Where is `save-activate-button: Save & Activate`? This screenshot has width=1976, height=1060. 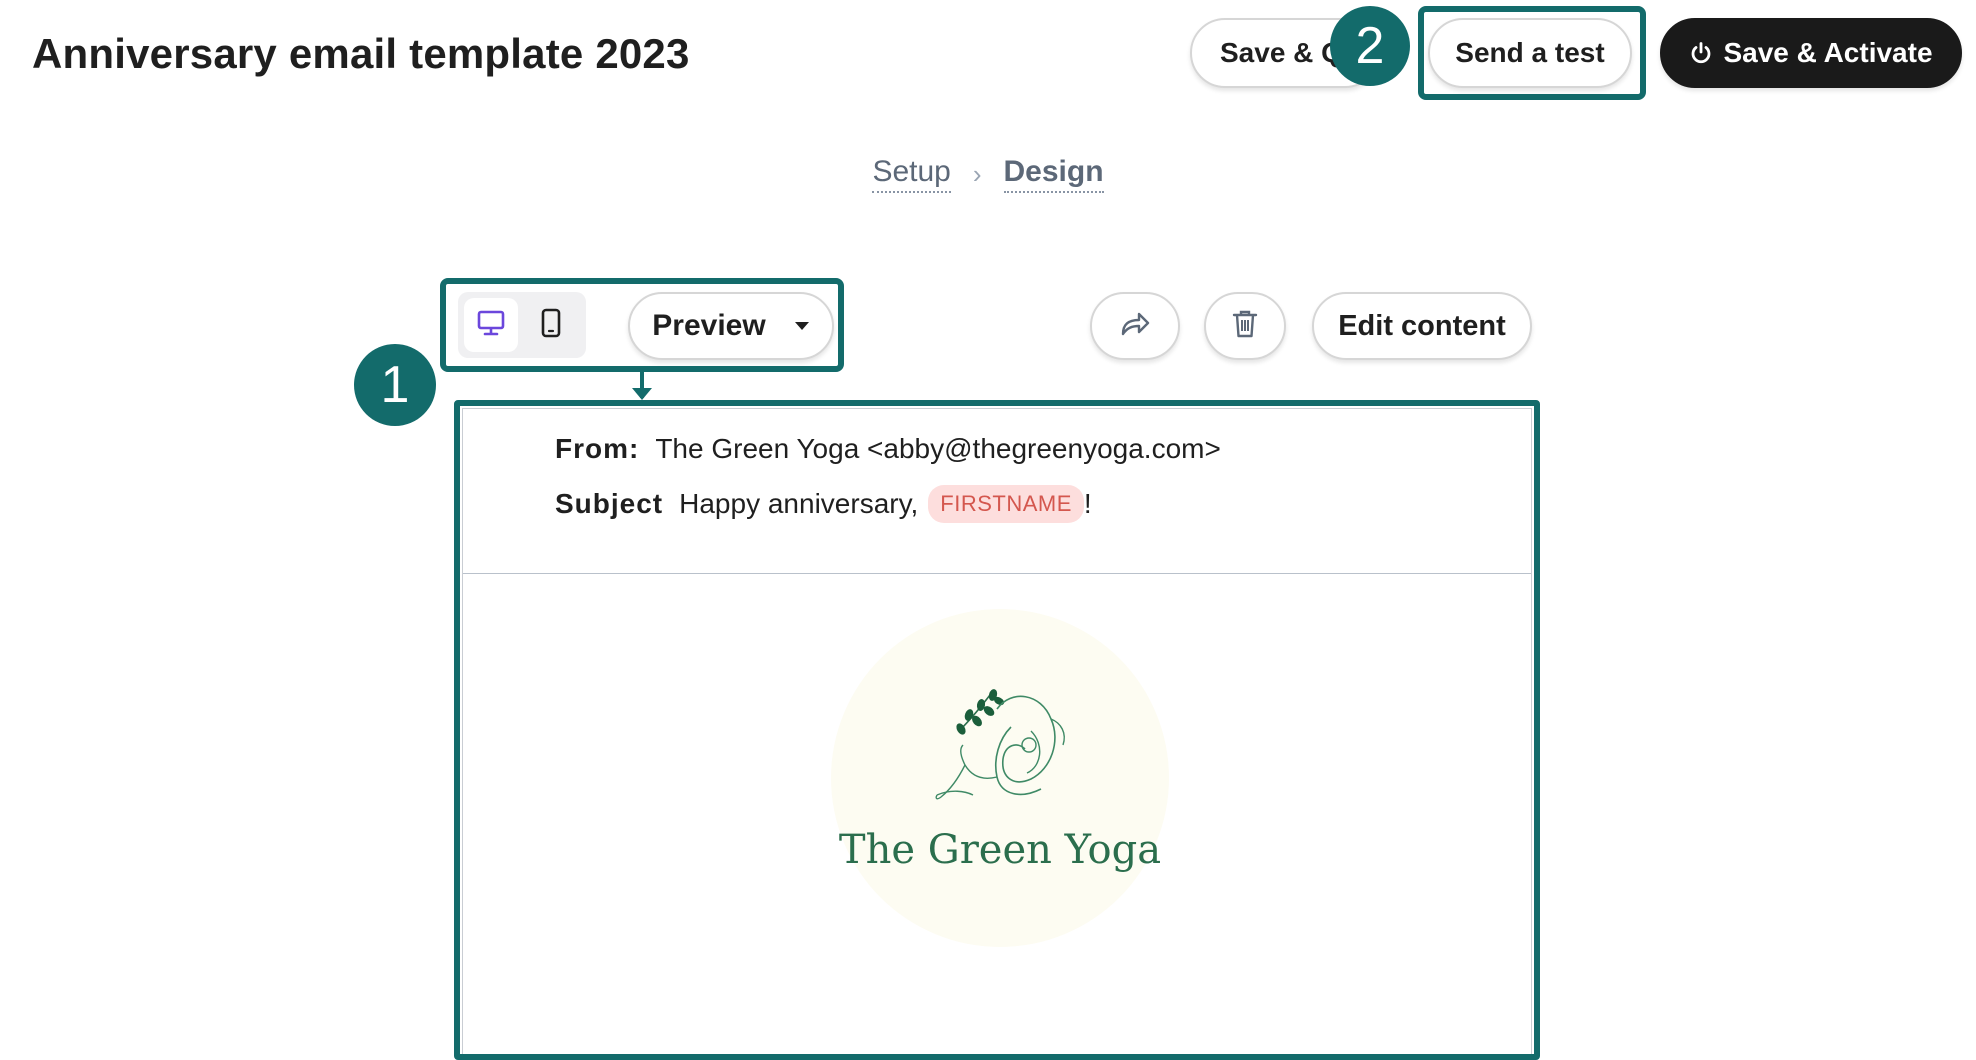 save-activate-button: Save & Activate is located at coordinates (1811, 53).